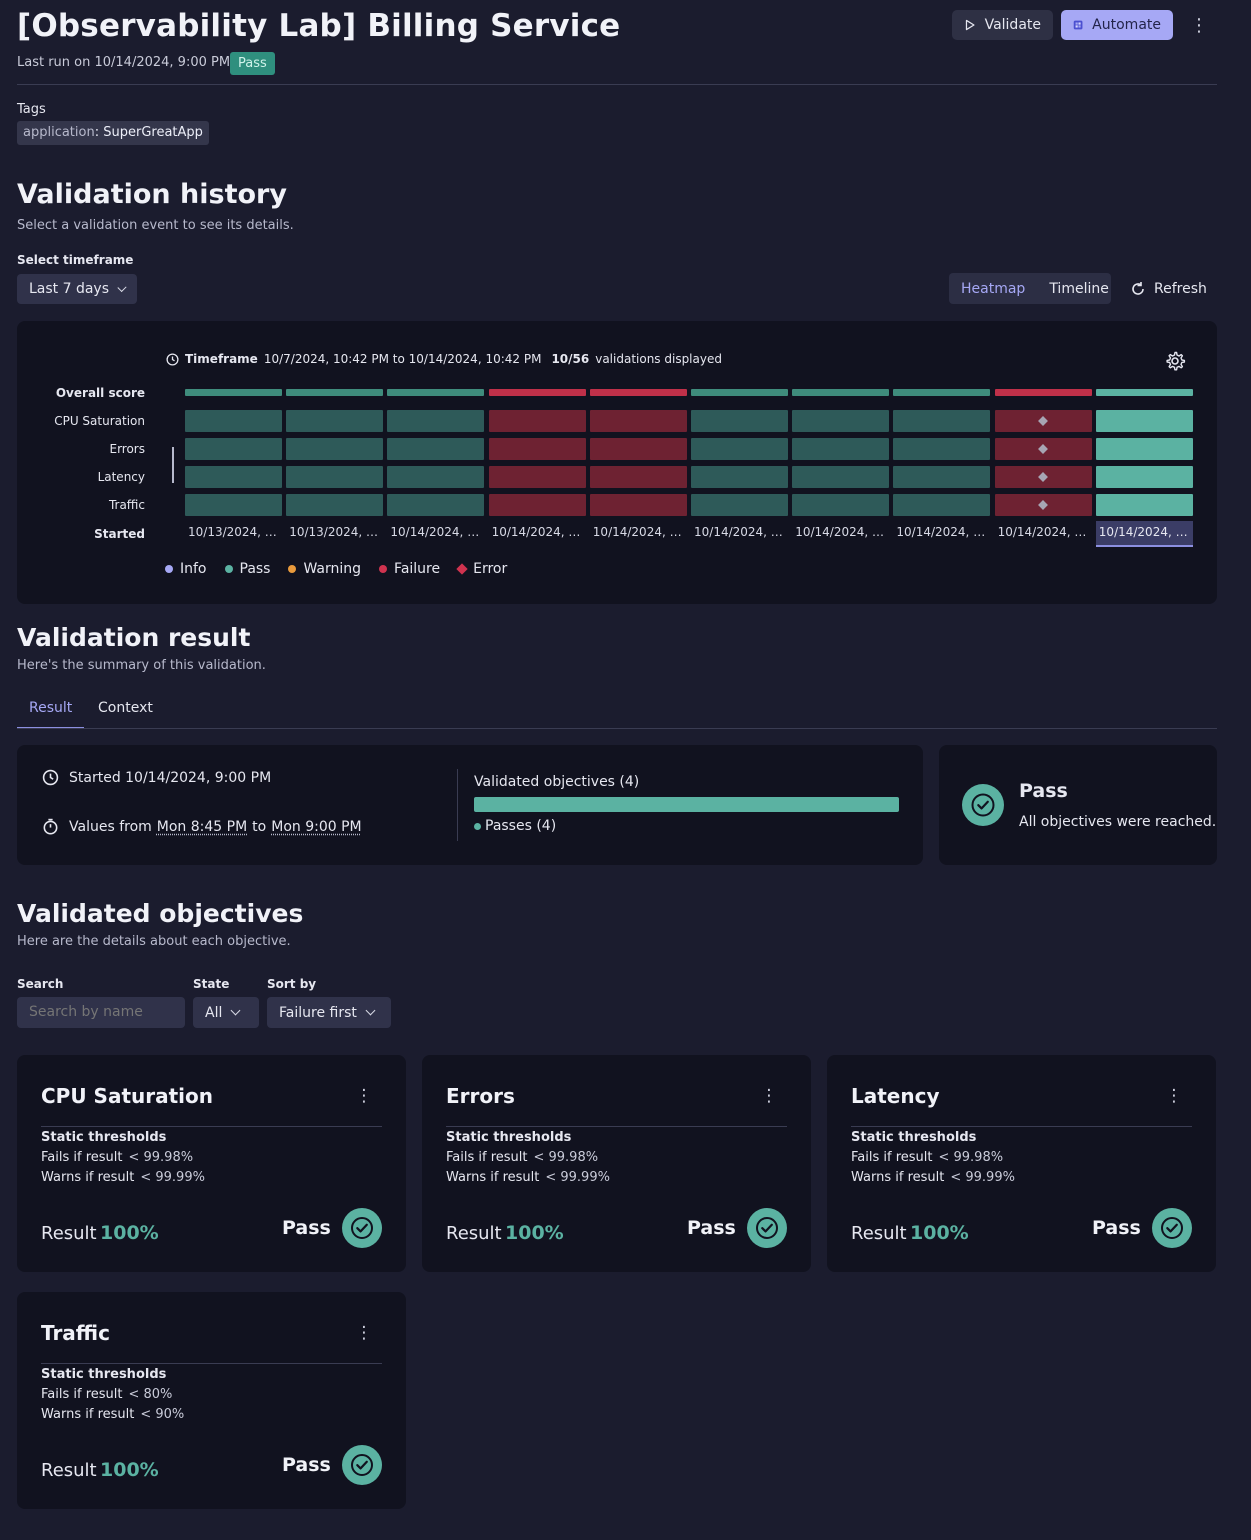  Describe the element at coordinates (77, 289) in the screenshot. I see `timeframe-select: Last 7 days` at that location.